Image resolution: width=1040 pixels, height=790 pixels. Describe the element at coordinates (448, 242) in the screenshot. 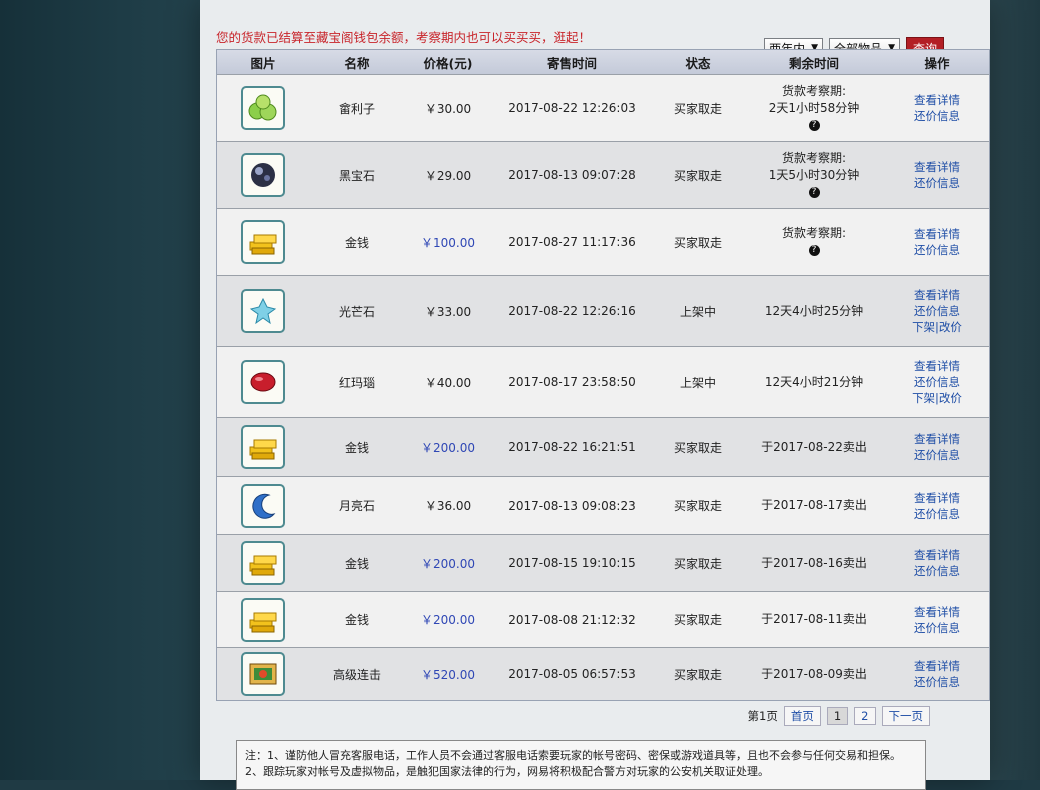

I see `item-price: ￥100.00` at that location.